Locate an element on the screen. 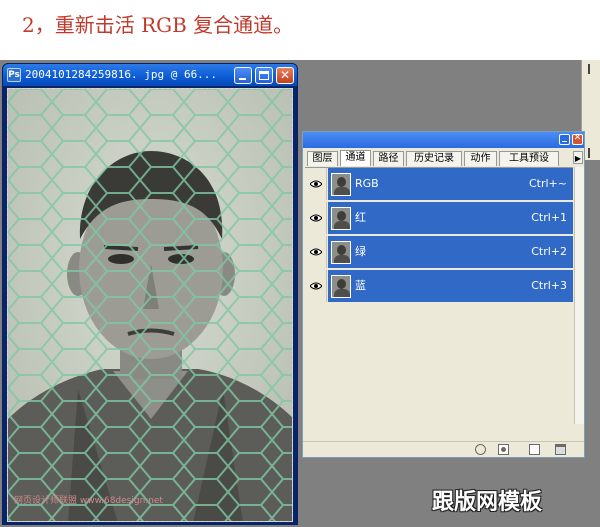 This screenshot has height=527, width=600. close-button: ✕ is located at coordinates (285, 75).